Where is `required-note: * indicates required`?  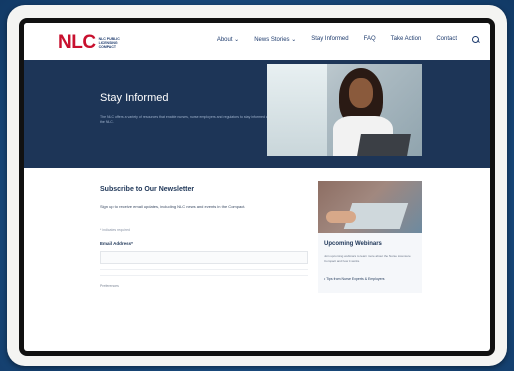 required-note: * indicates required is located at coordinates (115, 230).